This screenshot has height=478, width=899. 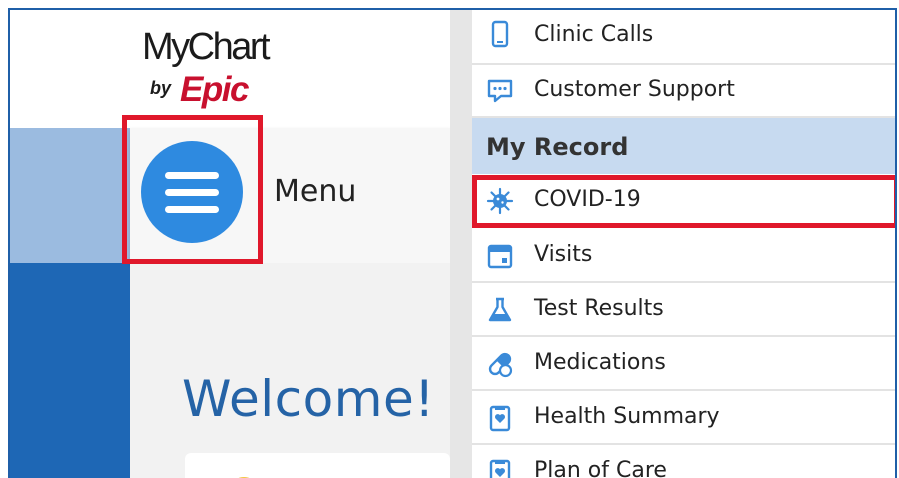 What do you see at coordinates (599, 308) in the screenshot?
I see `menu-item-label: Test Results` at bounding box center [599, 308].